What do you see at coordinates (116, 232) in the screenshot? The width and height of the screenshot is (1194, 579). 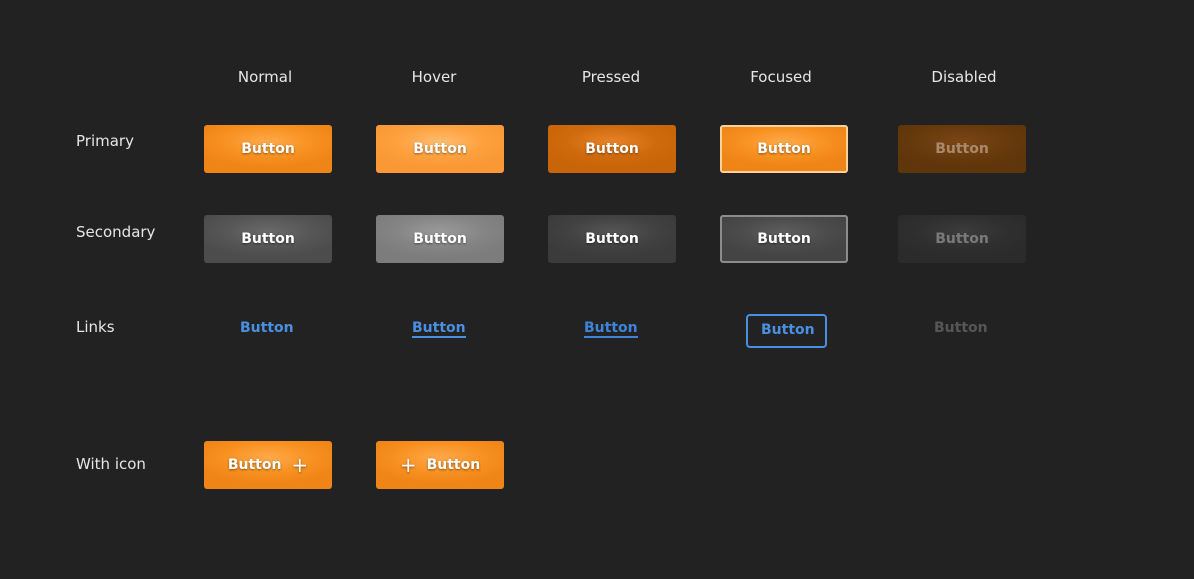 I see `row-label-secondary: Secondary` at bounding box center [116, 232].